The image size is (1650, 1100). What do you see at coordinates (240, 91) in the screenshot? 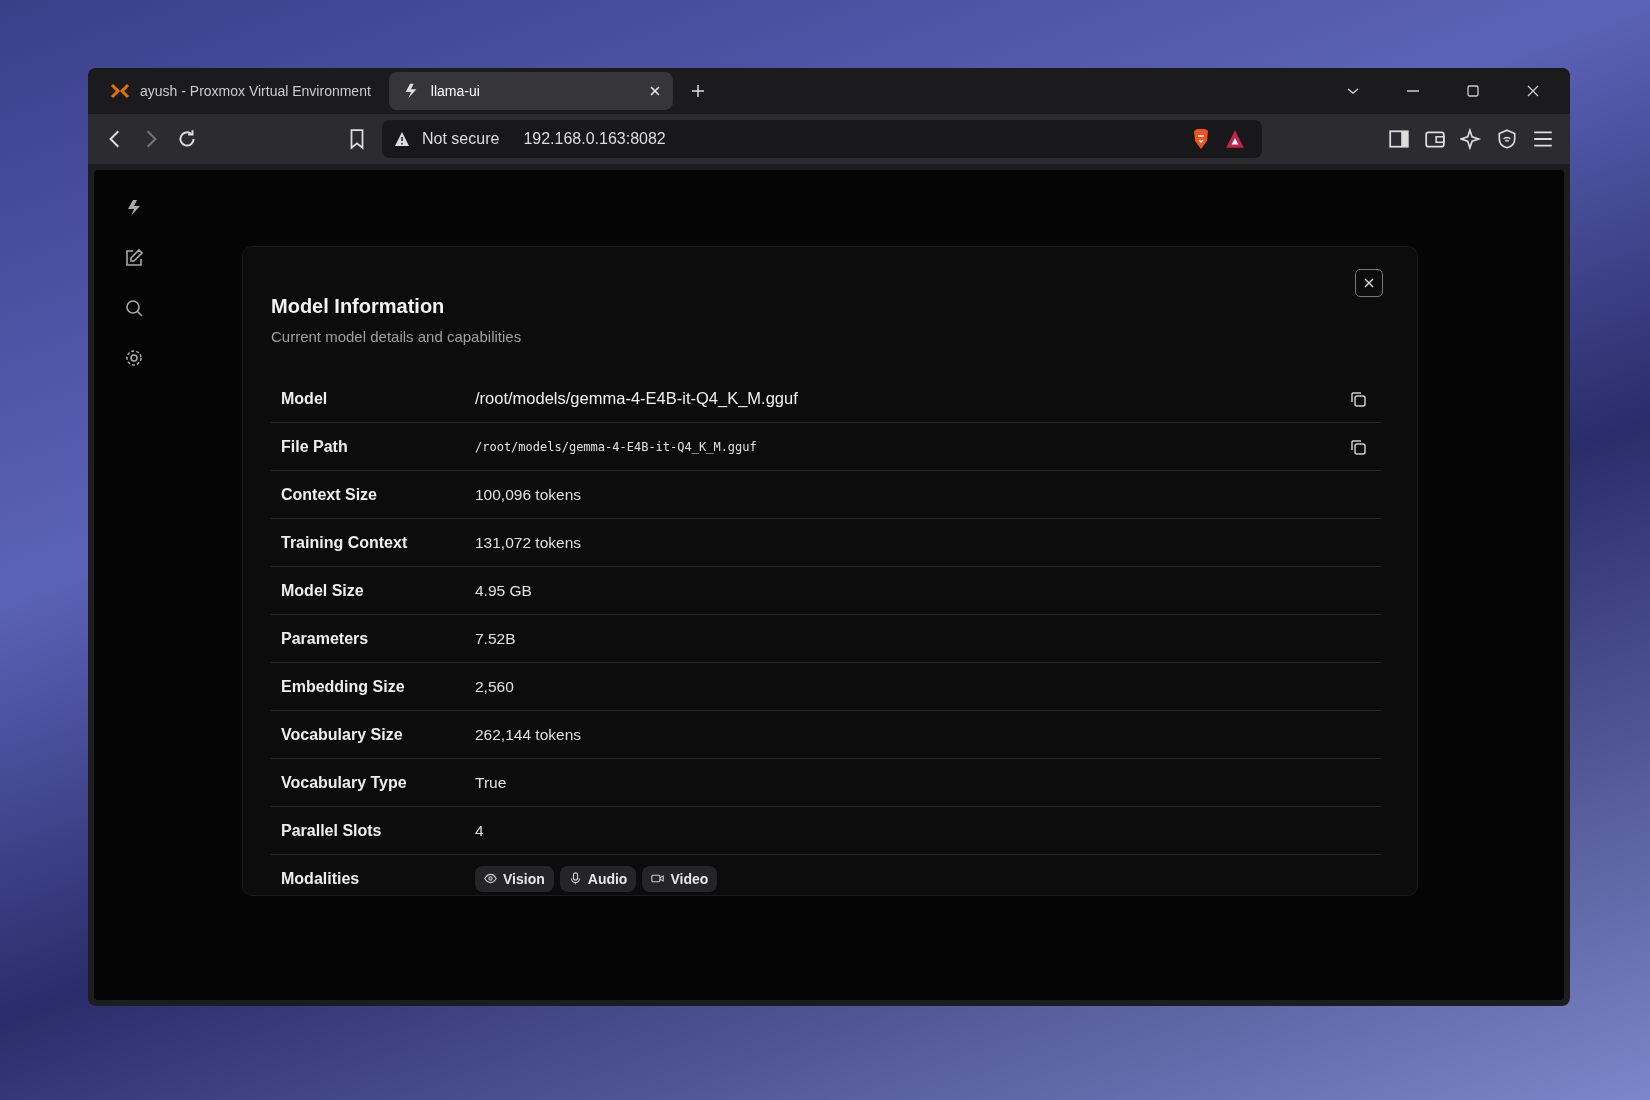
I see `browser-tab: ayush - Proxmox Virtual Environment` at bounding box center [240, 91].